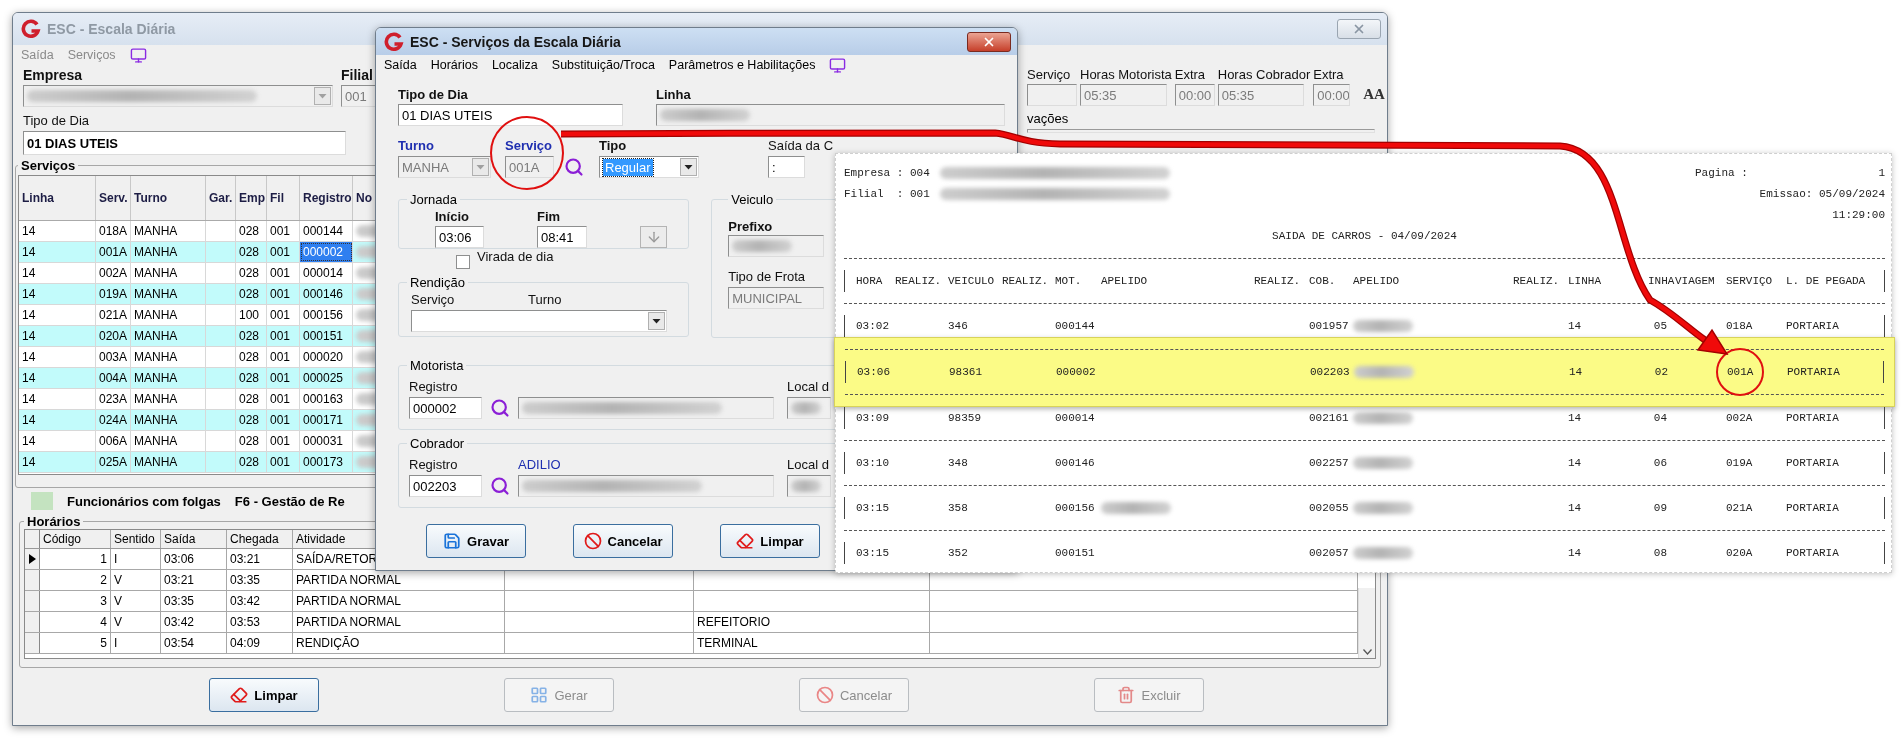  What do you see at coordinates (874, 372) in the screenshot?
I see `report-cell-text: 03:06` at bounding box center [874, 372].